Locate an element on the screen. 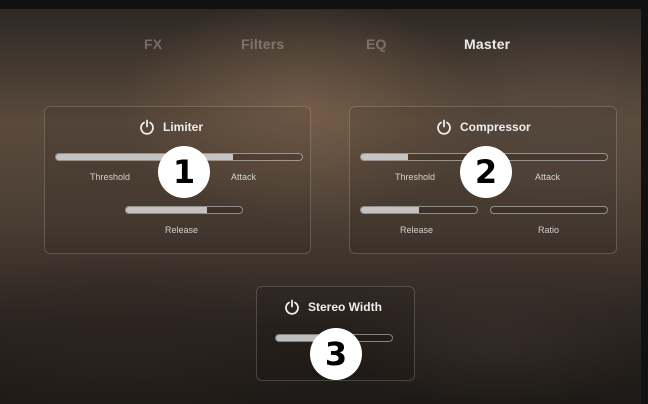 The image size is (648, 404). tab-eq: EQ is located at coordinates (376, 44).